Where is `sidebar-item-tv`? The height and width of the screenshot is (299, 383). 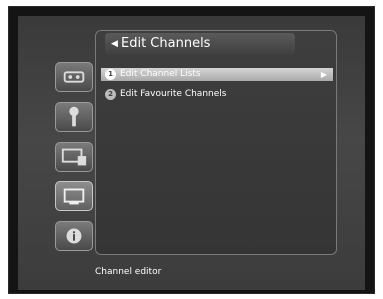 sidebar-item-tv is located at coordinates (74, 196).